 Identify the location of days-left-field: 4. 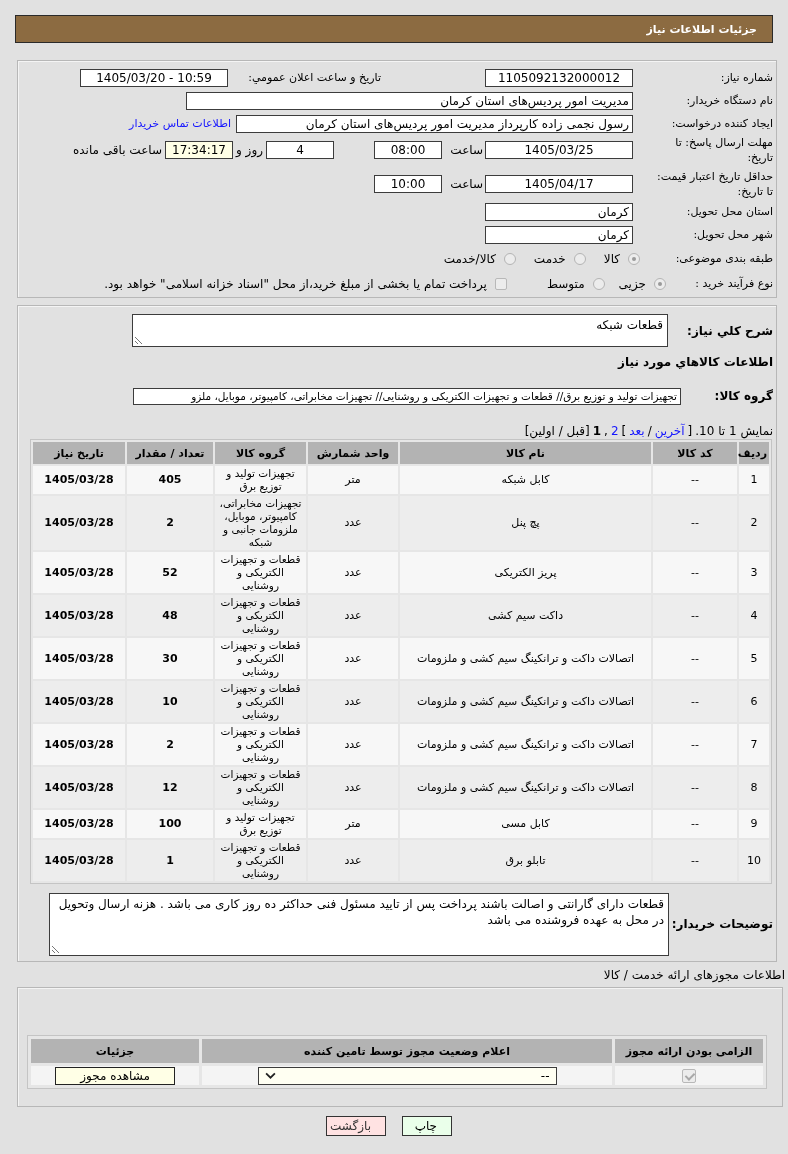
(300, 150).